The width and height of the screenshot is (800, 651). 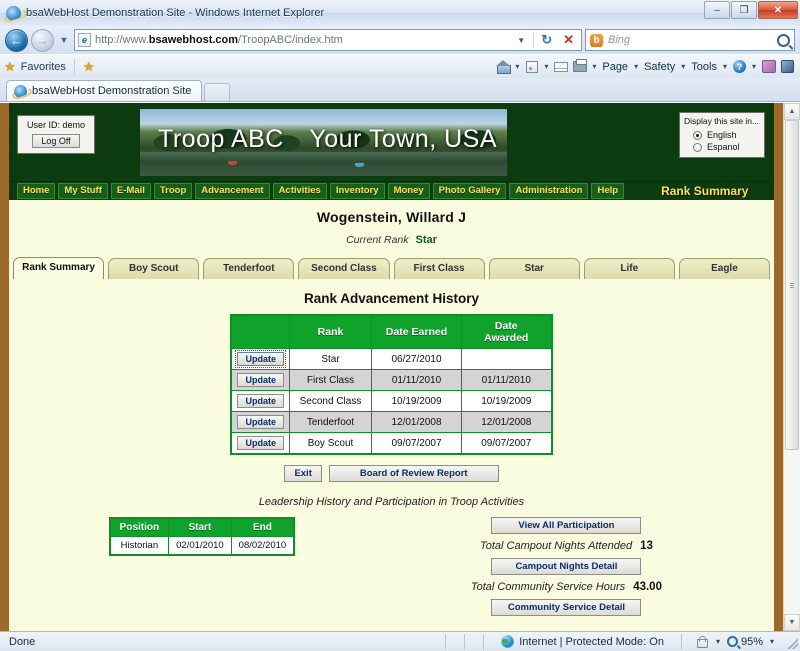 What do you see at coordinates (154, 268) in the screenshot?
I see `tab-boy-scout: Boy Scout` at bounding box center [154, 268].